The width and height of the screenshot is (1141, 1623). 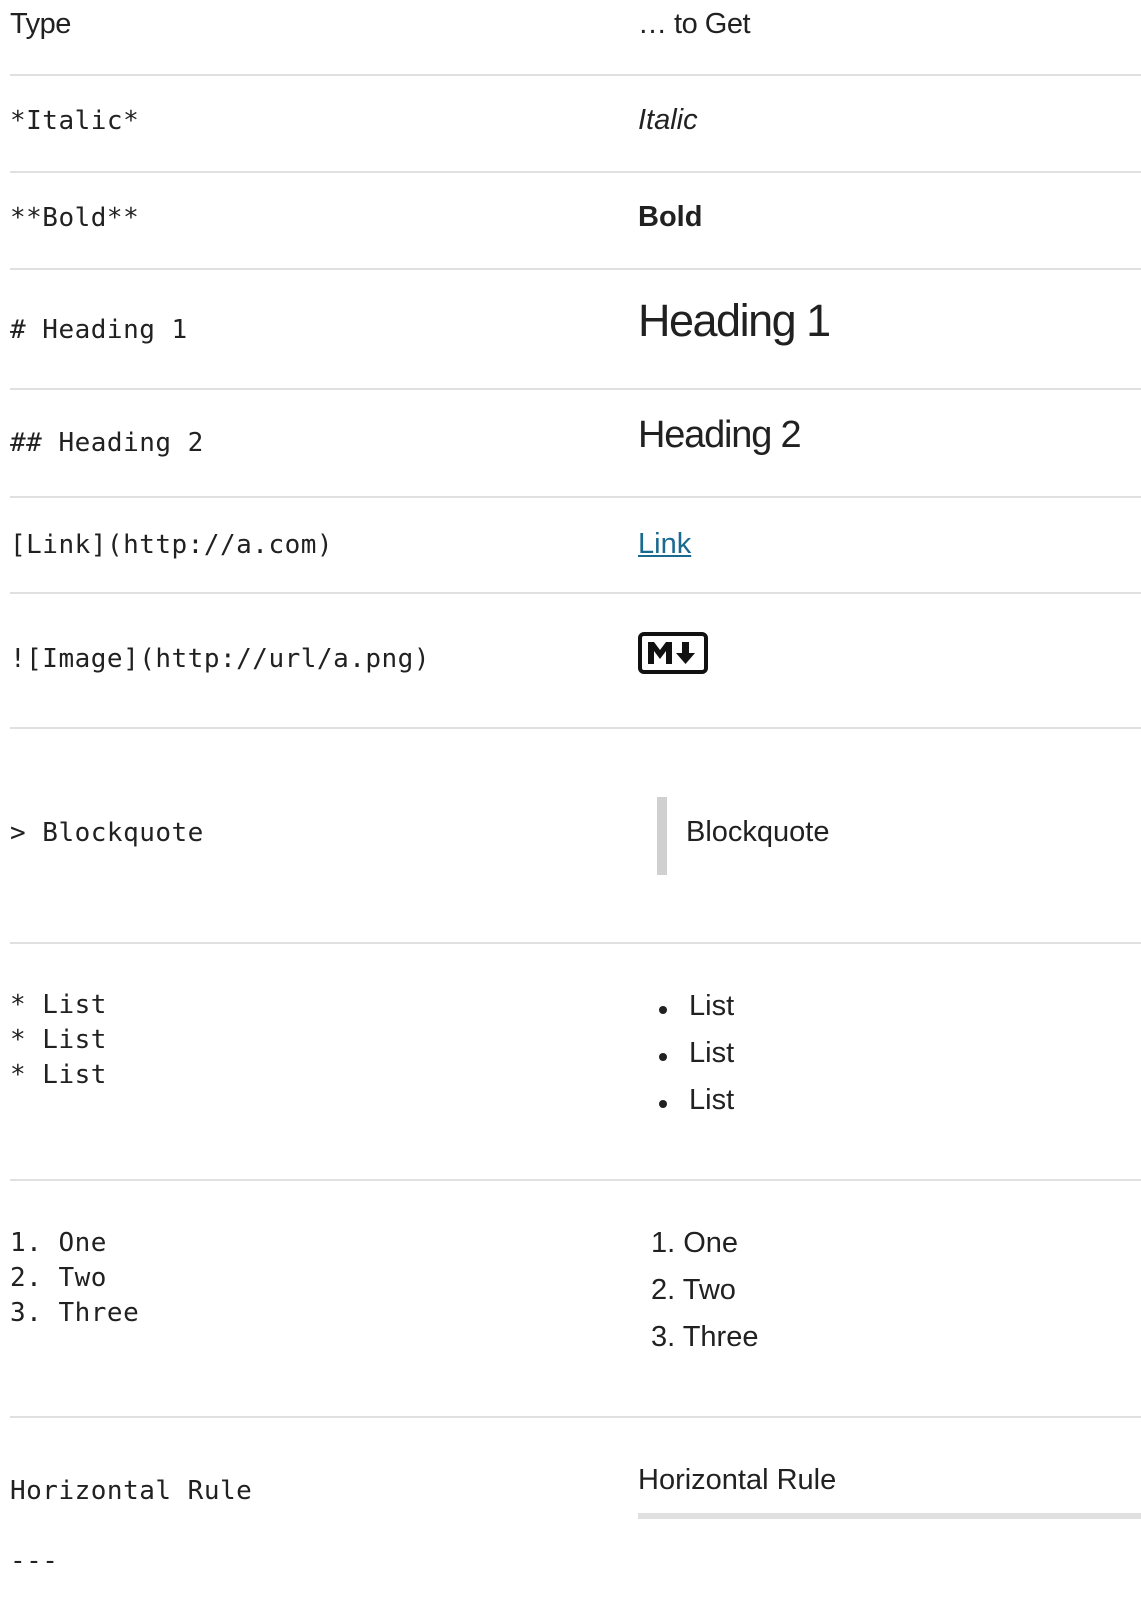 I want to click on markdown-logo-icon, so click(x=673, y=655).